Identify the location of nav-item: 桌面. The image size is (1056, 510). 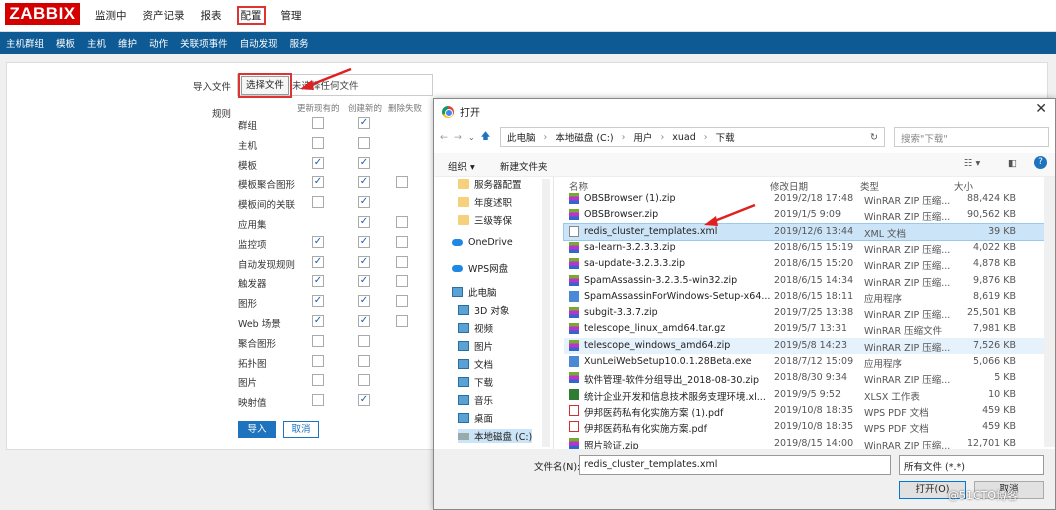
(475, 418).